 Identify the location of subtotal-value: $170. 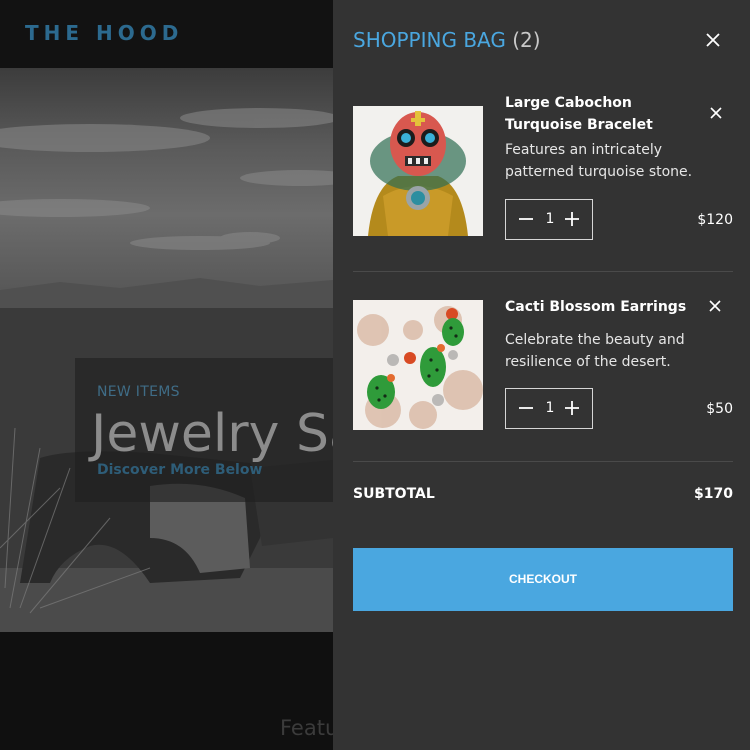
(713, 494).